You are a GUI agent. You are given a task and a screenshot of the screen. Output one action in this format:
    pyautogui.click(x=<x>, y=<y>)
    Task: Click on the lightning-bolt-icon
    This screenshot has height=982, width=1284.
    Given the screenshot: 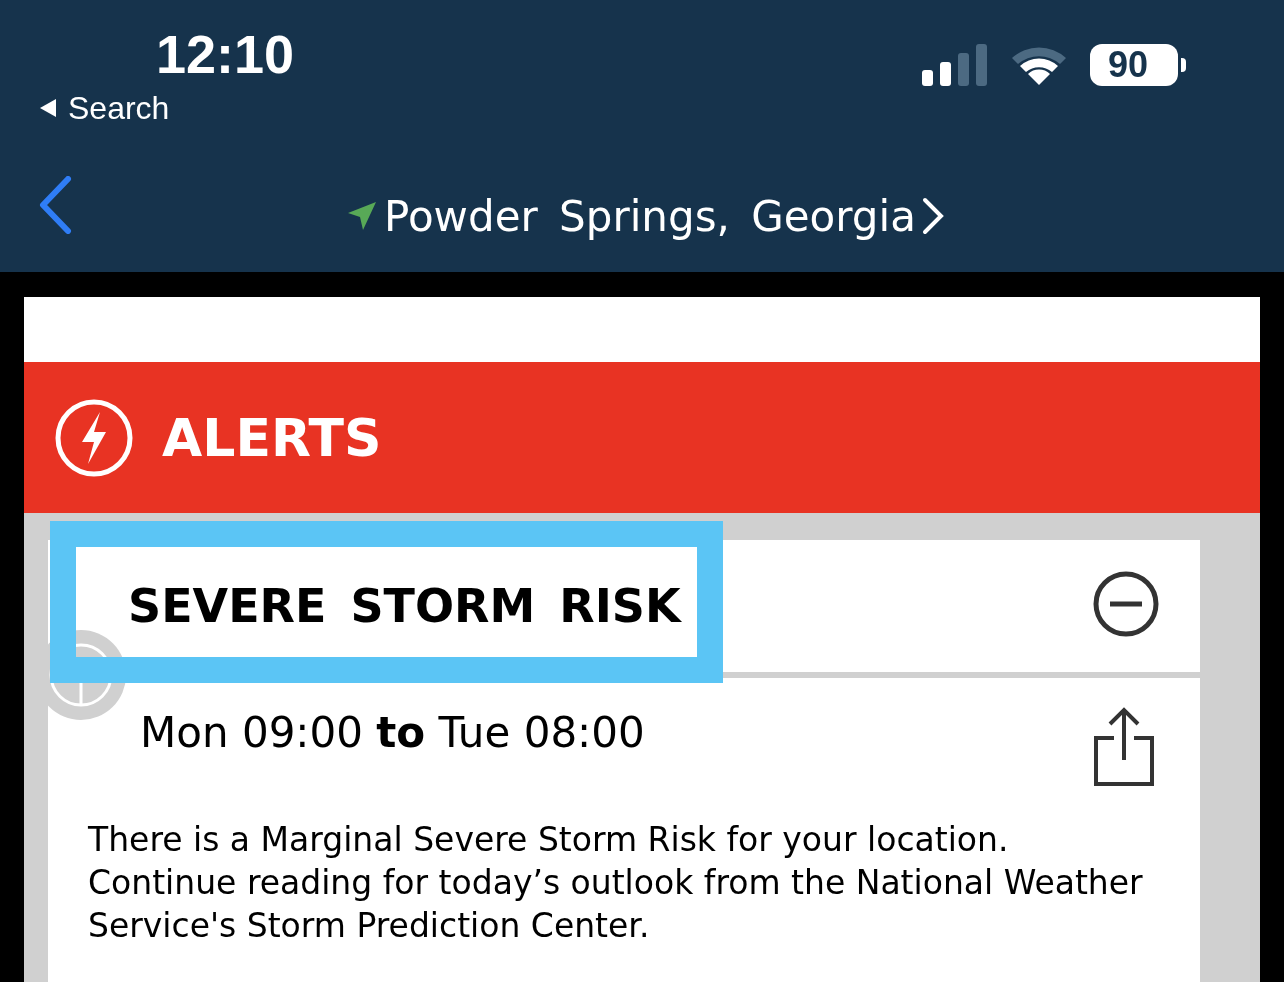 What is the action you would take?
    pyautogui.click(x=94, y=437)
    